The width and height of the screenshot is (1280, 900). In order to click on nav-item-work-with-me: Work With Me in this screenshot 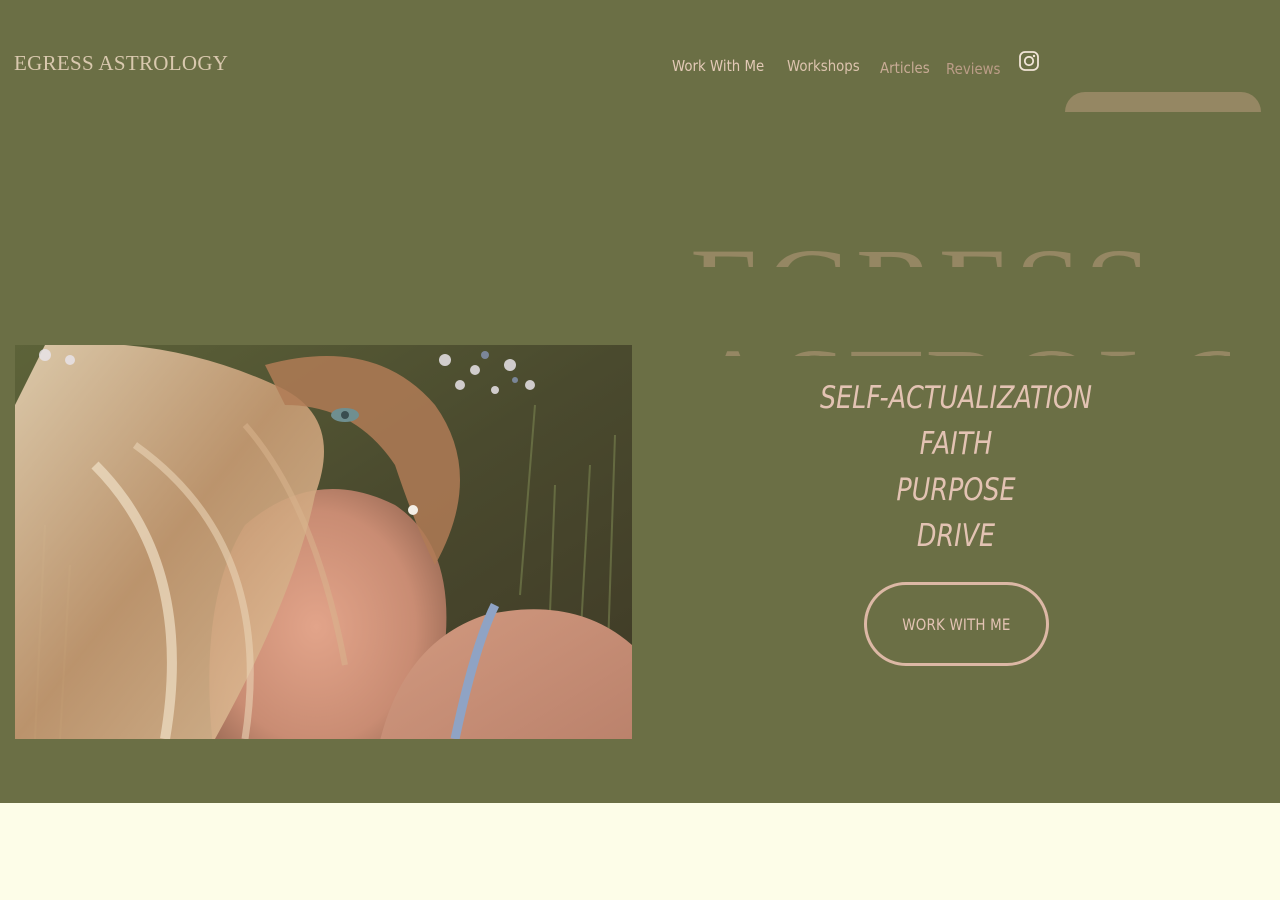, I will do `click(718, 66)`.